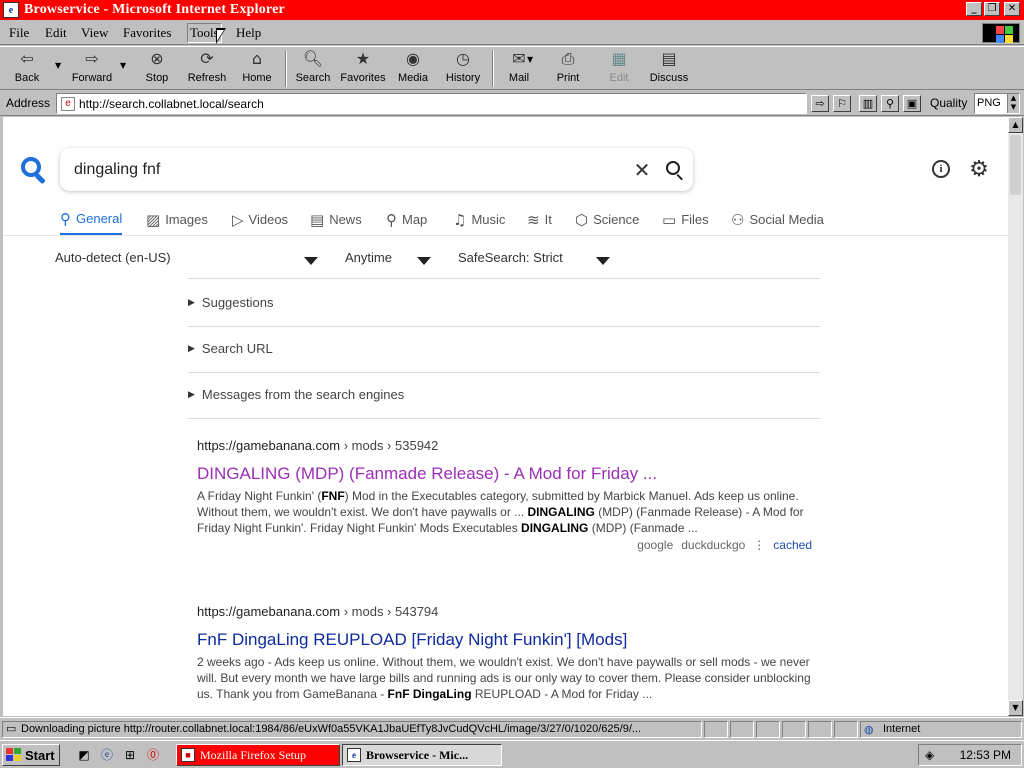 This screenshot has width=1024, height=768. Describe the element at coordinates (56, 33) in the screenshot. I see `menu-edit: Edit` at that location.